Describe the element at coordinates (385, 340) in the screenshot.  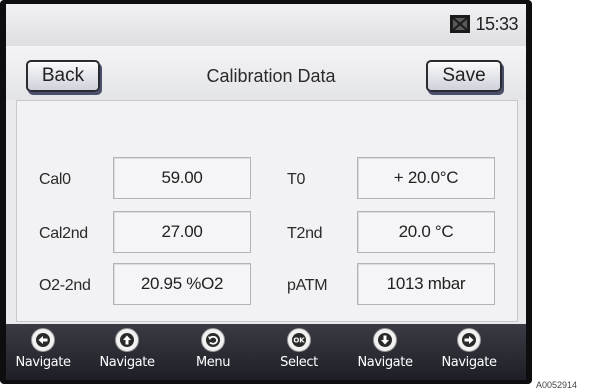
I see `arrow-down-icon` at that location.